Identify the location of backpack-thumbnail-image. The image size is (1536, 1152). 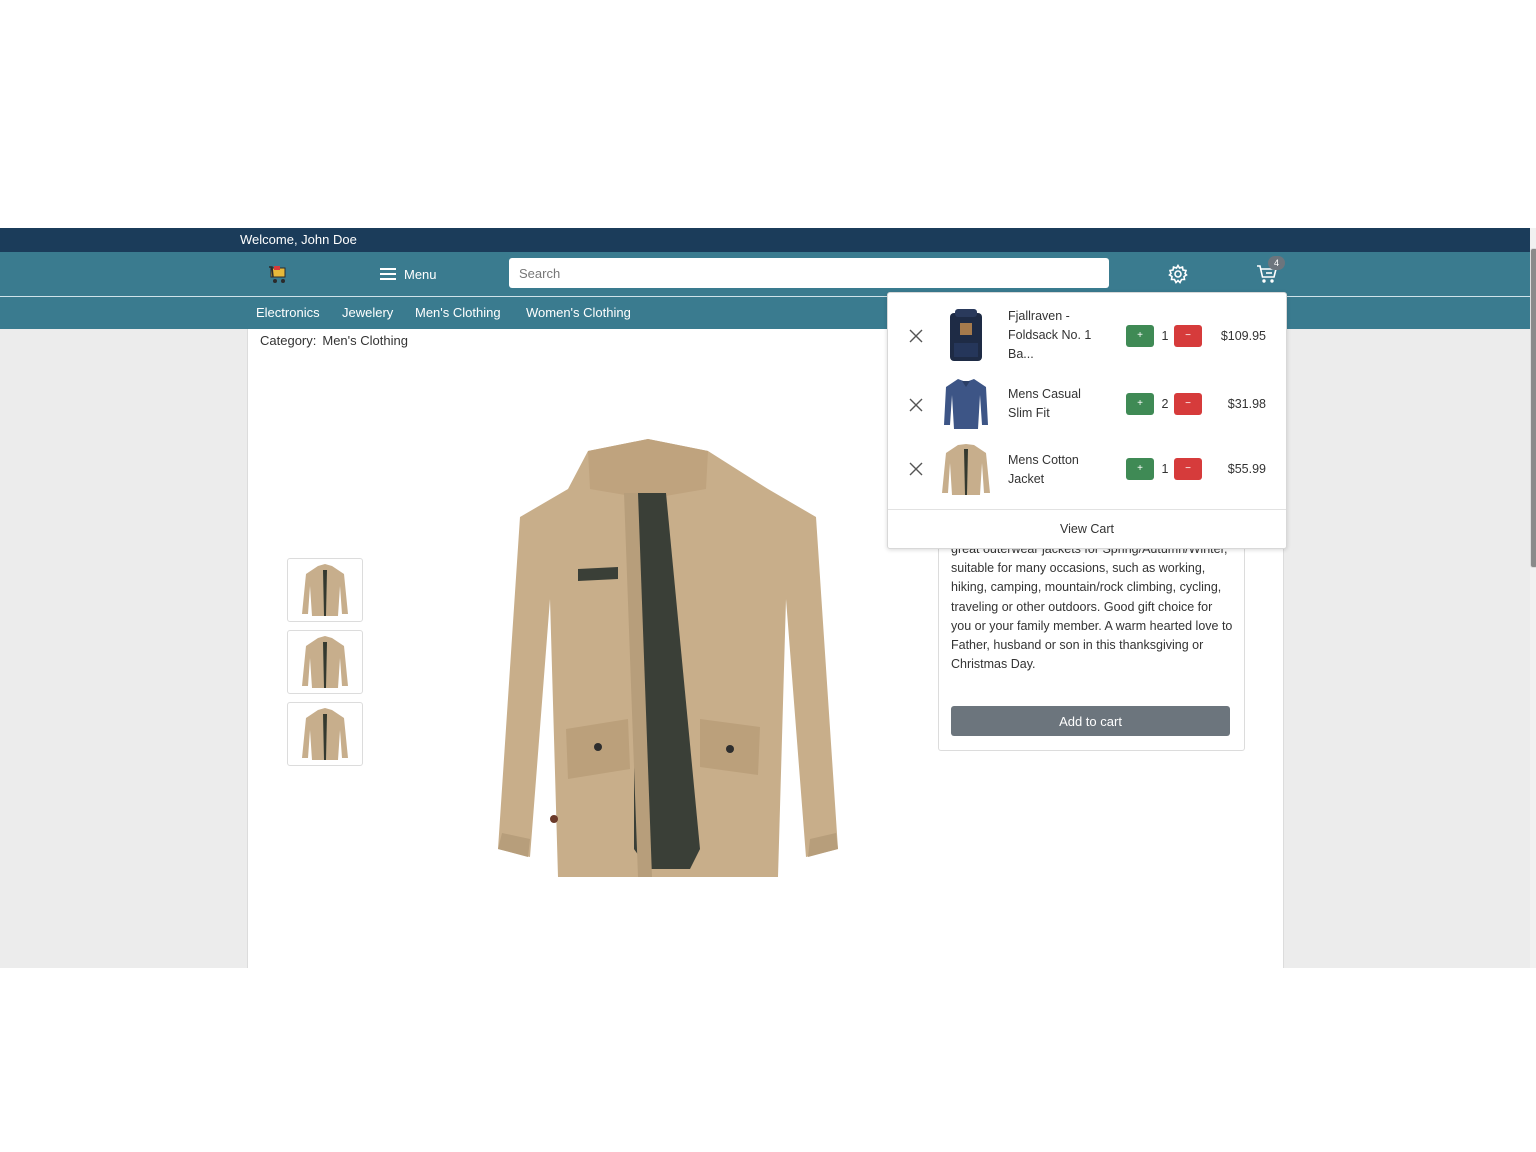
(966, 335).